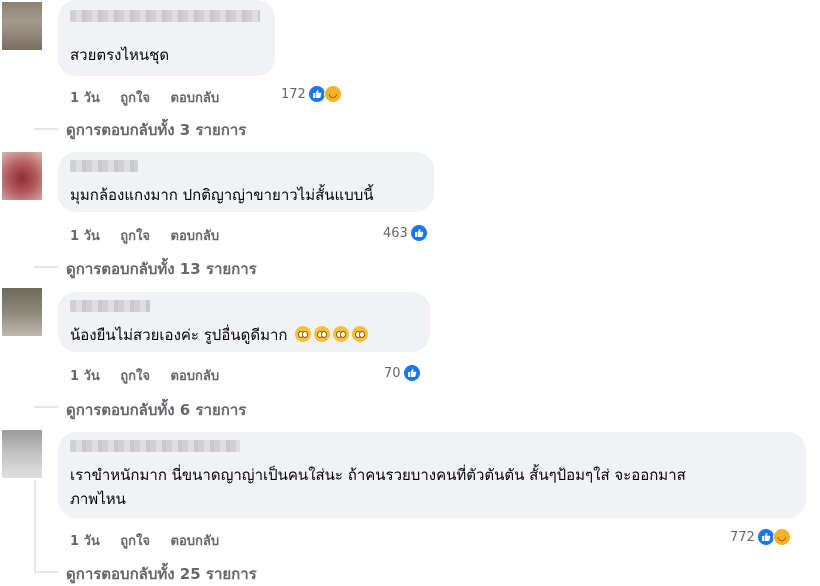 This screenshot has height=586, width=820. Describe the element at coordinates (244, 322) in the screenshot. I see `comment-bubble: น้องยืนไม่สวยเองค่ะ รูปอื่นดูดีมาก` at that location.